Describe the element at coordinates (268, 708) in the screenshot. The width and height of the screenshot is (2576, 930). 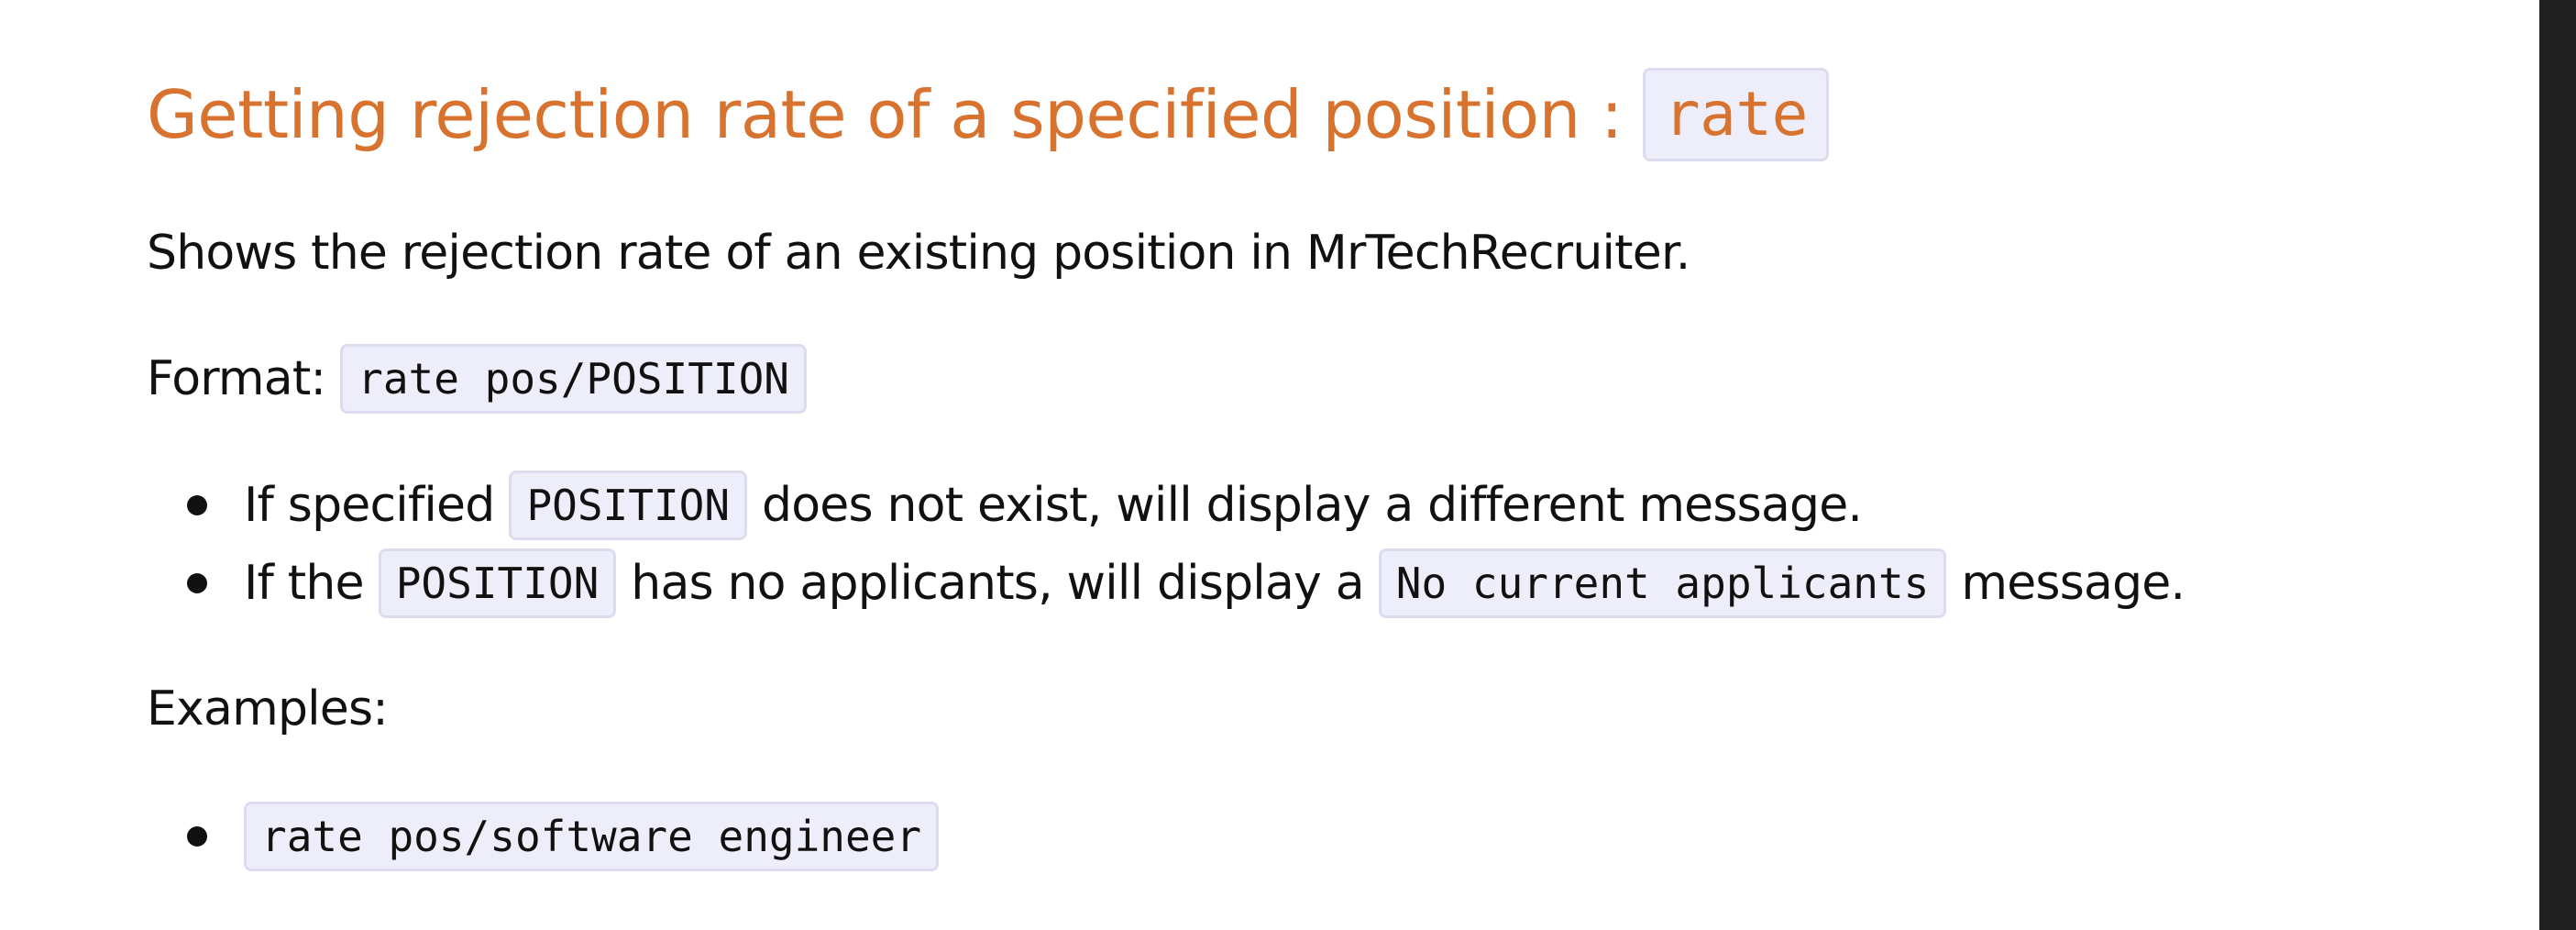
I see `examples-label: Examples:` at that location.